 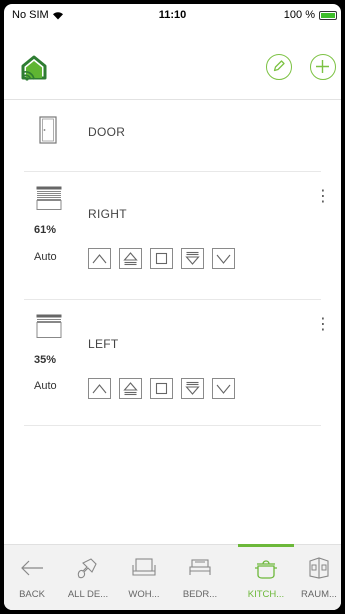 What do you see at coordinates (45, 230) in the screenshot?
I see `shutter-position: 61%` at bounding box center [45, 230].